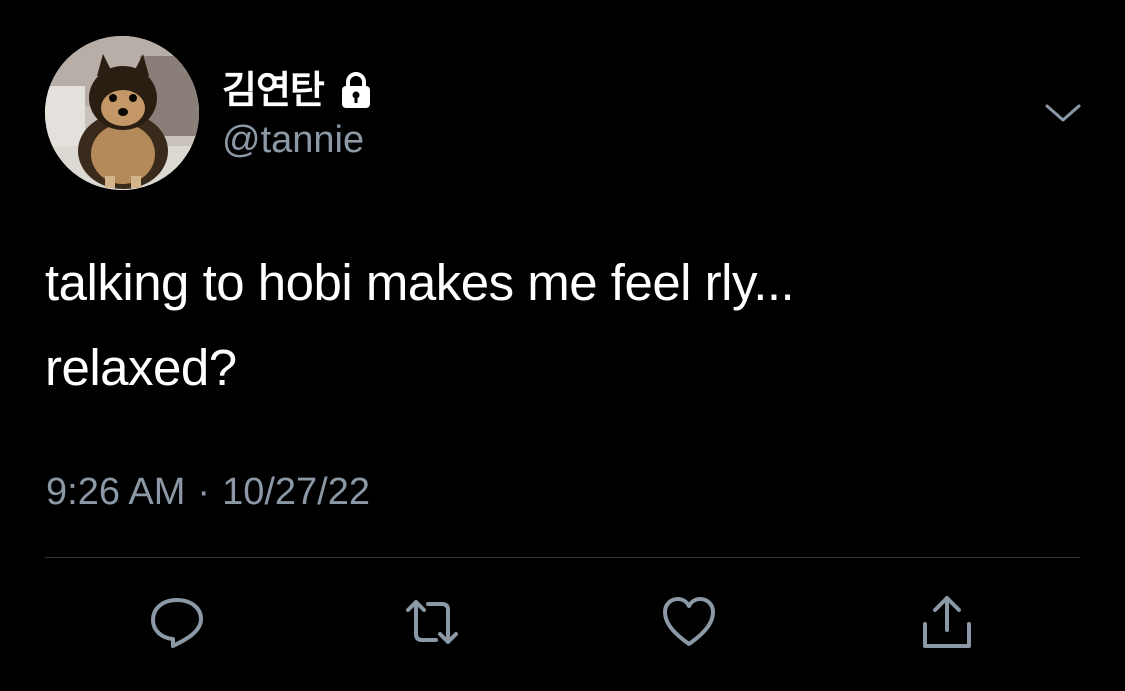 Image resolution: width=1125 pixels, height=691 pixels. Describe the element at coordinates (141, 367) in the screenshot. I see `tweet-text-line: relaxed?` at that location.